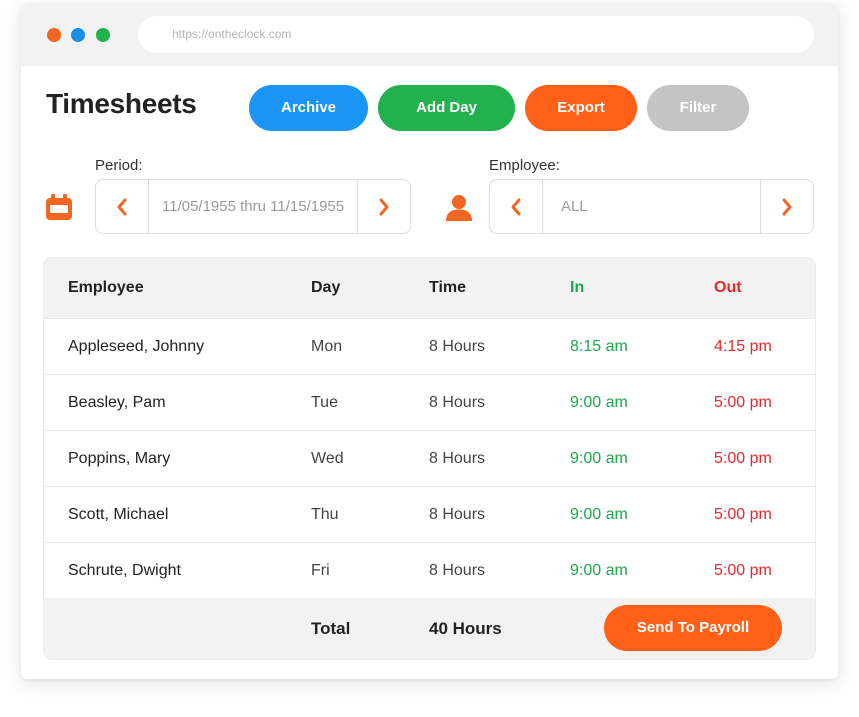 The width and height of the screenshot is (859, 717). What do you see at coordinates (331, 628) in the screenshot?
I see `total-label: Total` at bounding box center [331, 628].